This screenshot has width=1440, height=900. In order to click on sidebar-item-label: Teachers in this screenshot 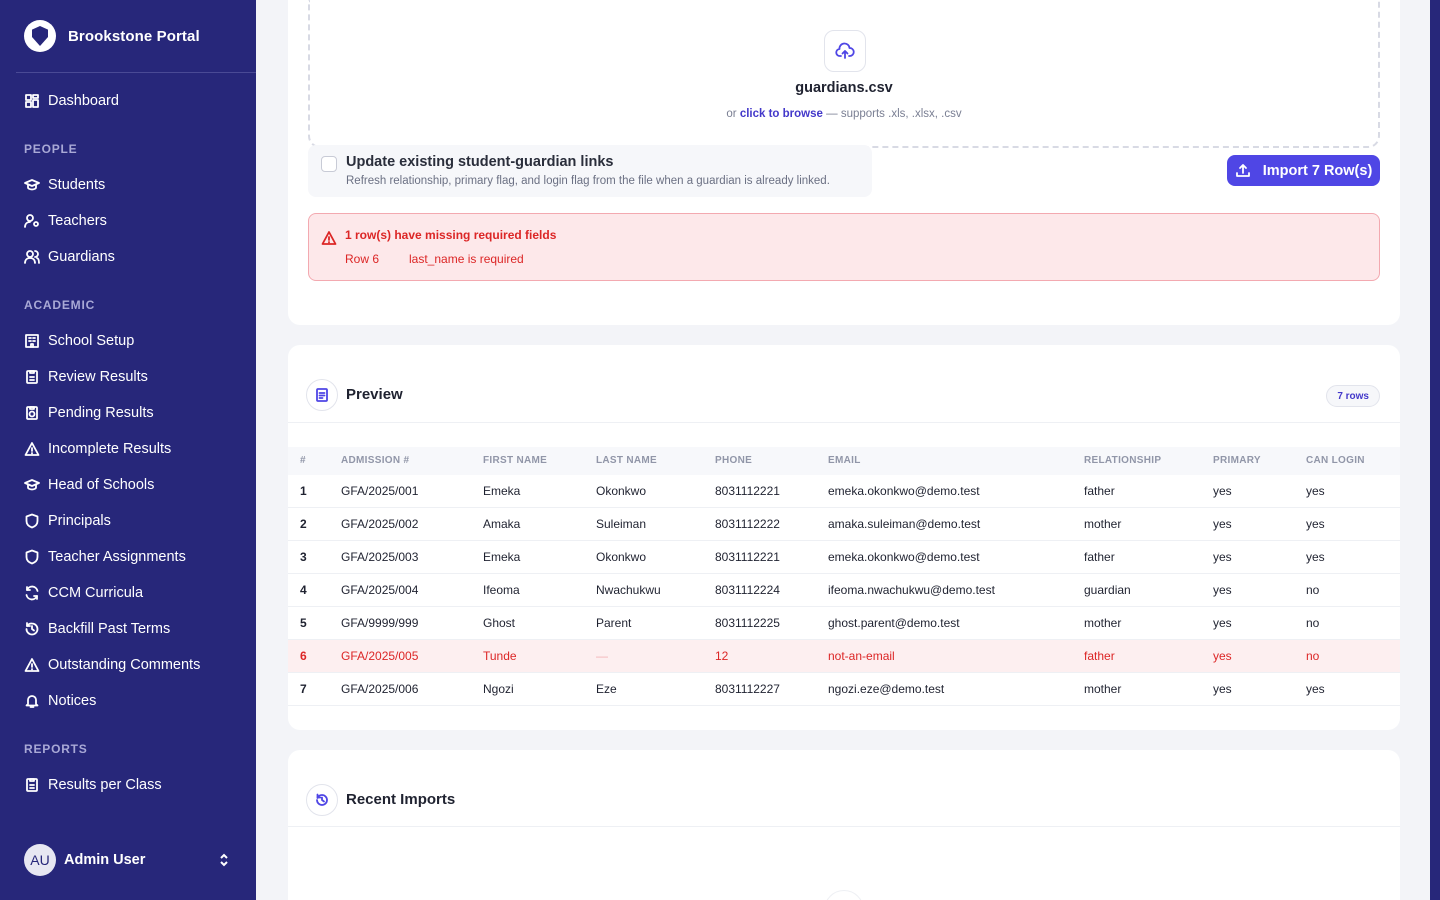, I will do `click(77, 221)`.